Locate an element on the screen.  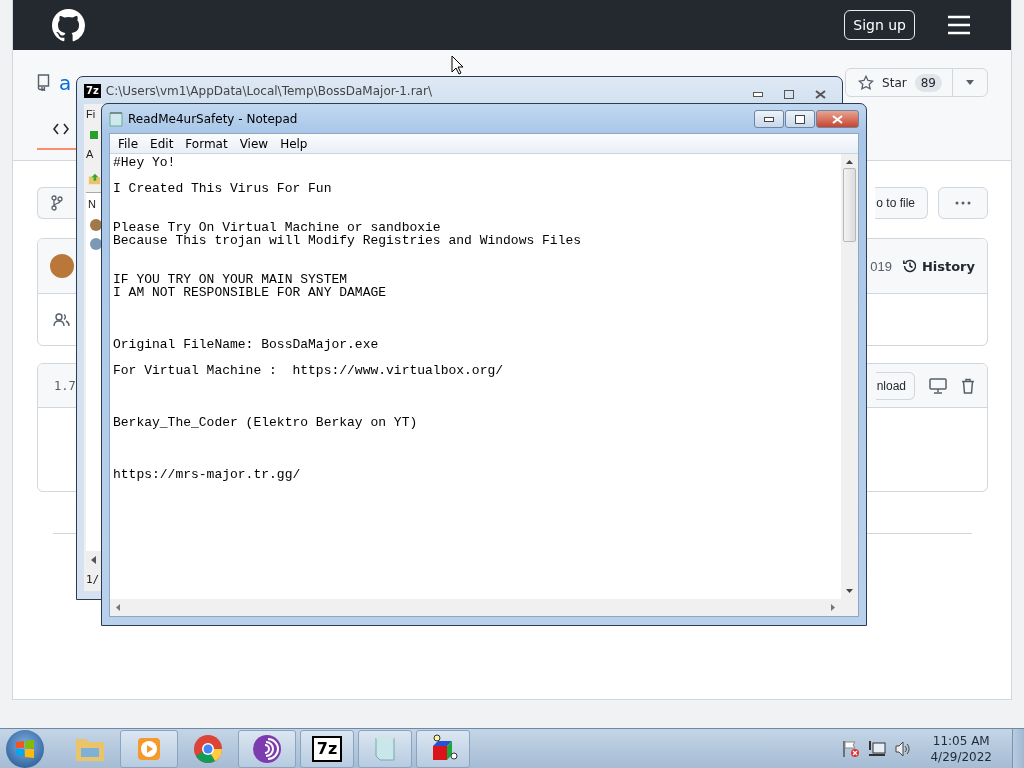
file-info: 1.7 is located at coordinates (65, 385).